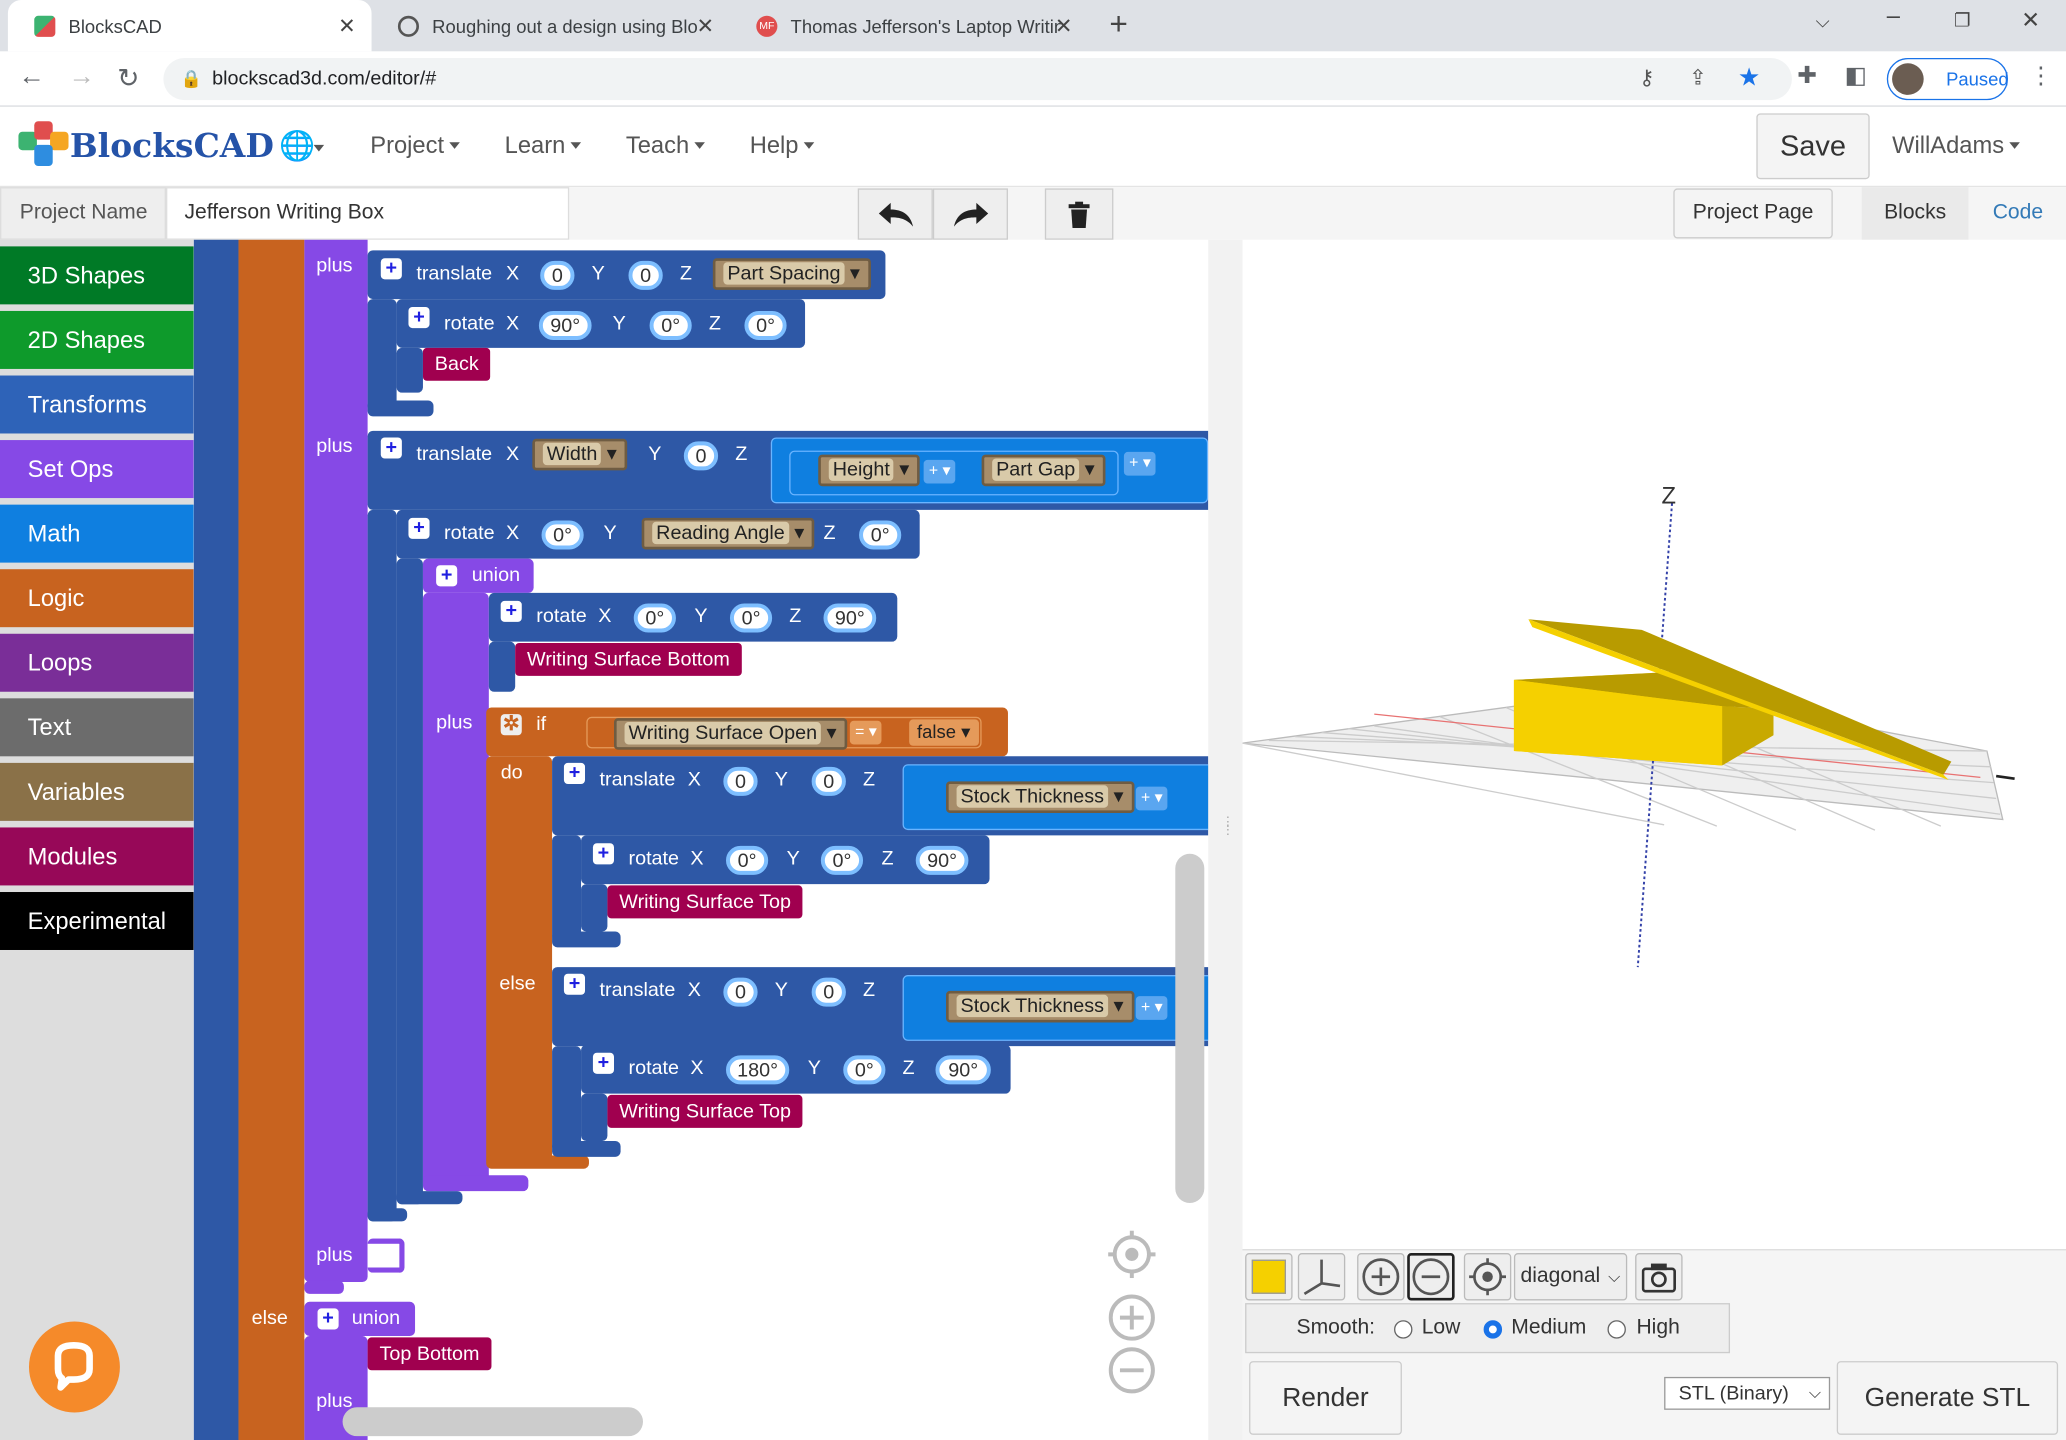 The width and height of the screenshot is (2066, 1440). I want to click on side-panel-icon: ◧, so click(1856, 76).